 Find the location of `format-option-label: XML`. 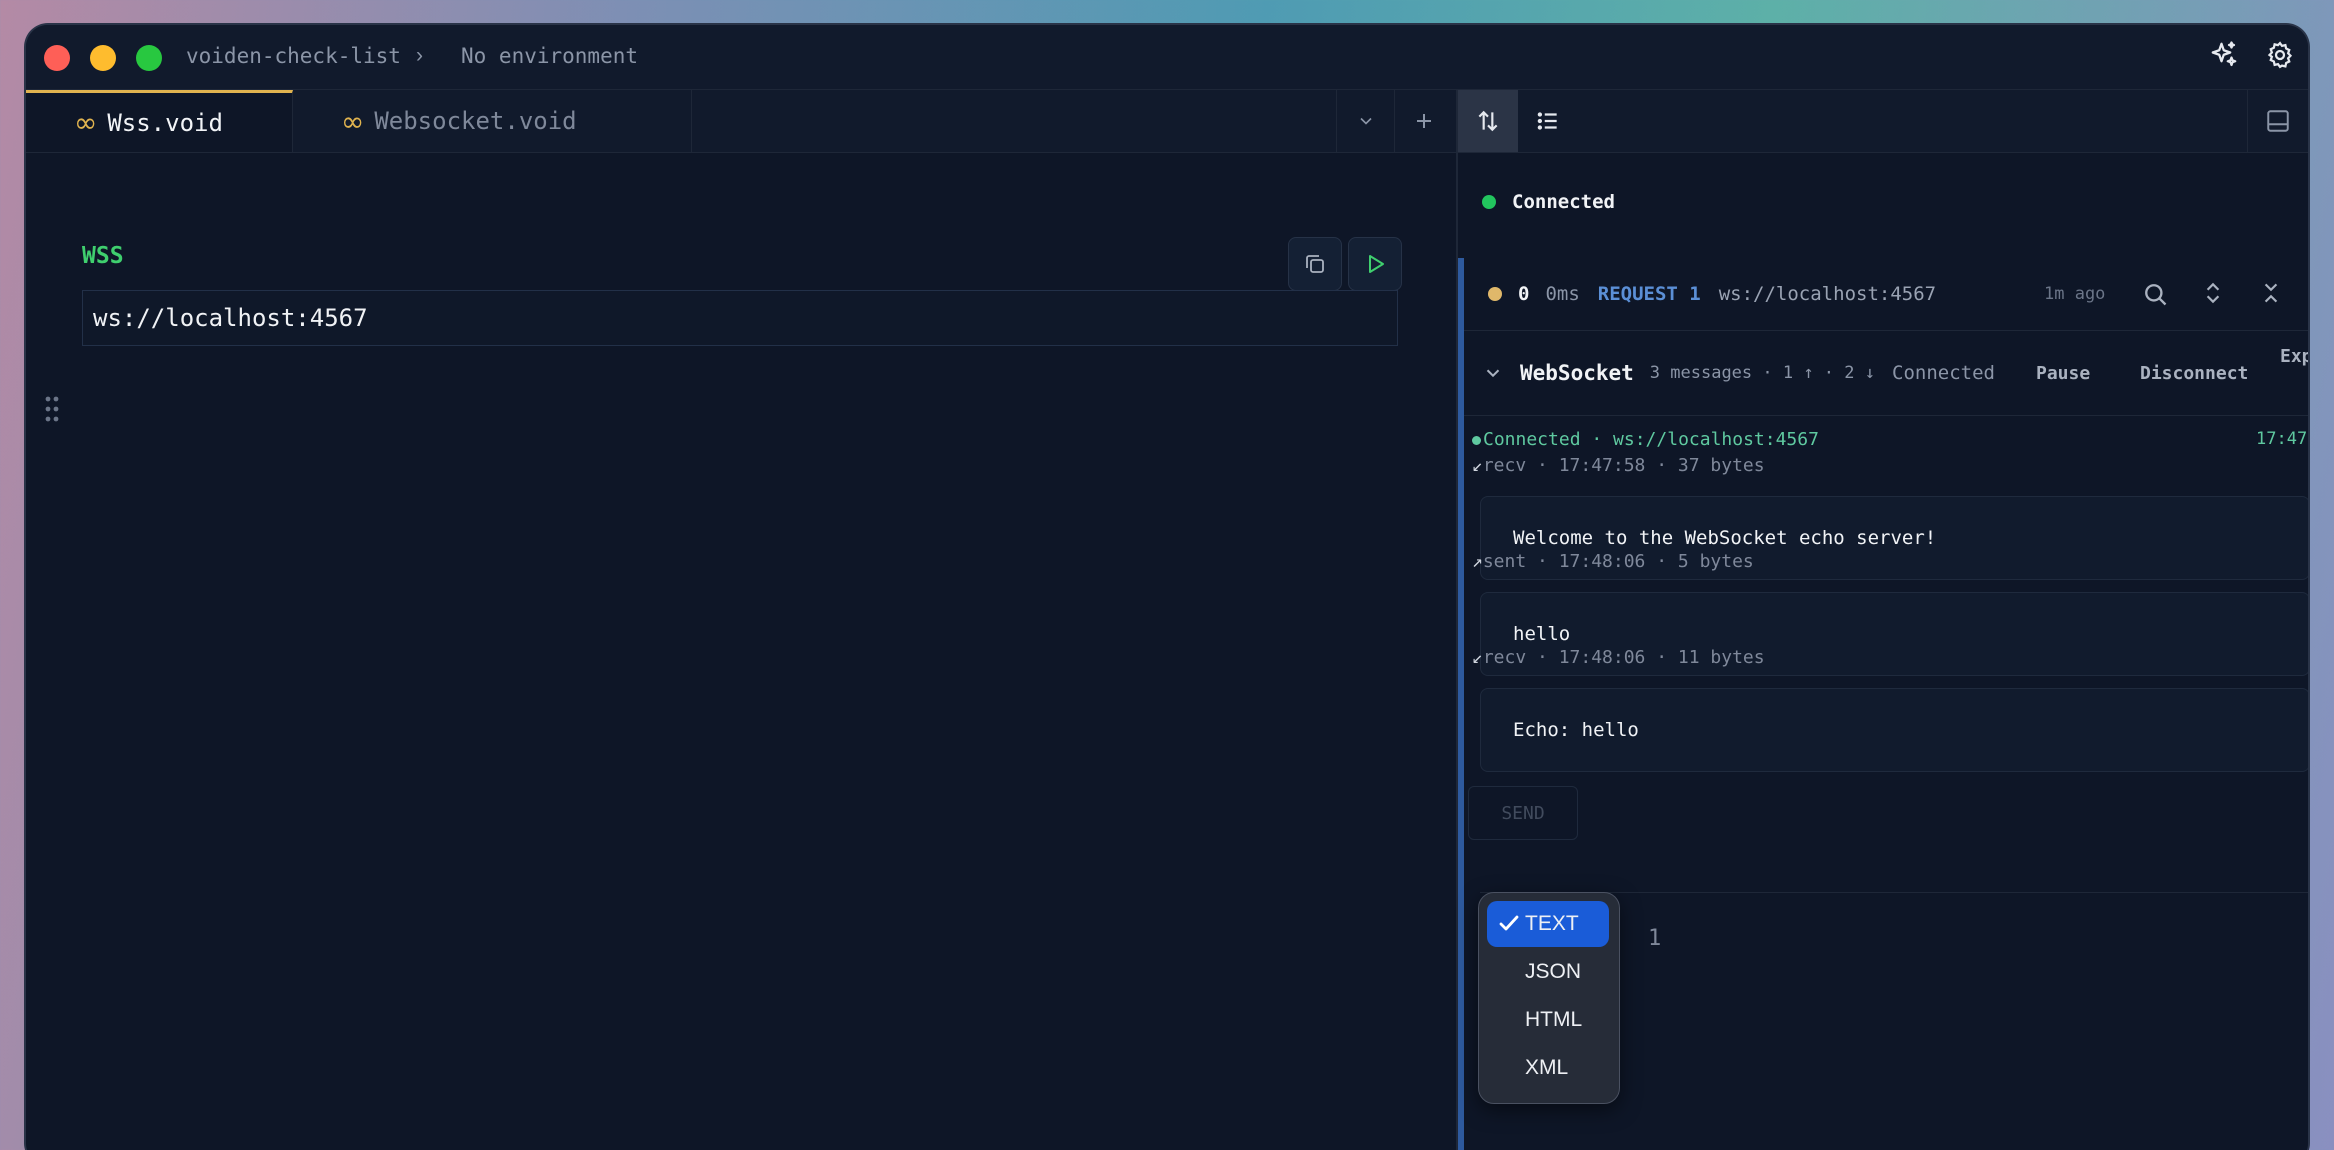

format-option-label: XML is located at coordinates (1547, 1067).